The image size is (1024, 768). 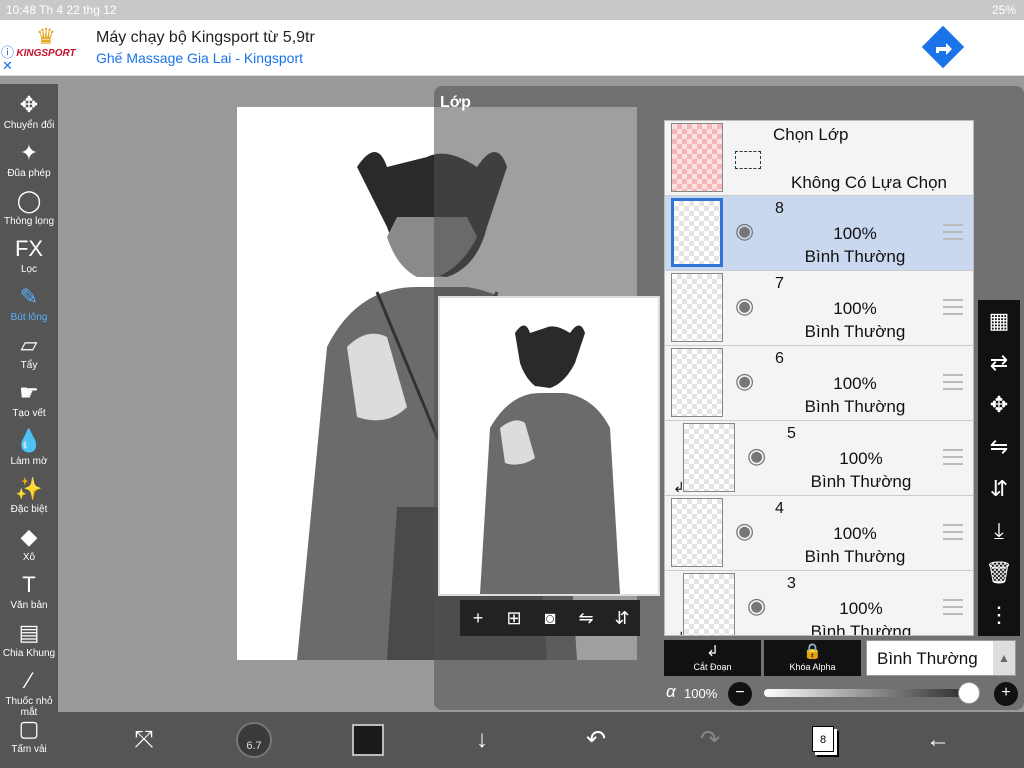 I want to click on tool-label: Thòng lọng, so click(x=29, y=221).